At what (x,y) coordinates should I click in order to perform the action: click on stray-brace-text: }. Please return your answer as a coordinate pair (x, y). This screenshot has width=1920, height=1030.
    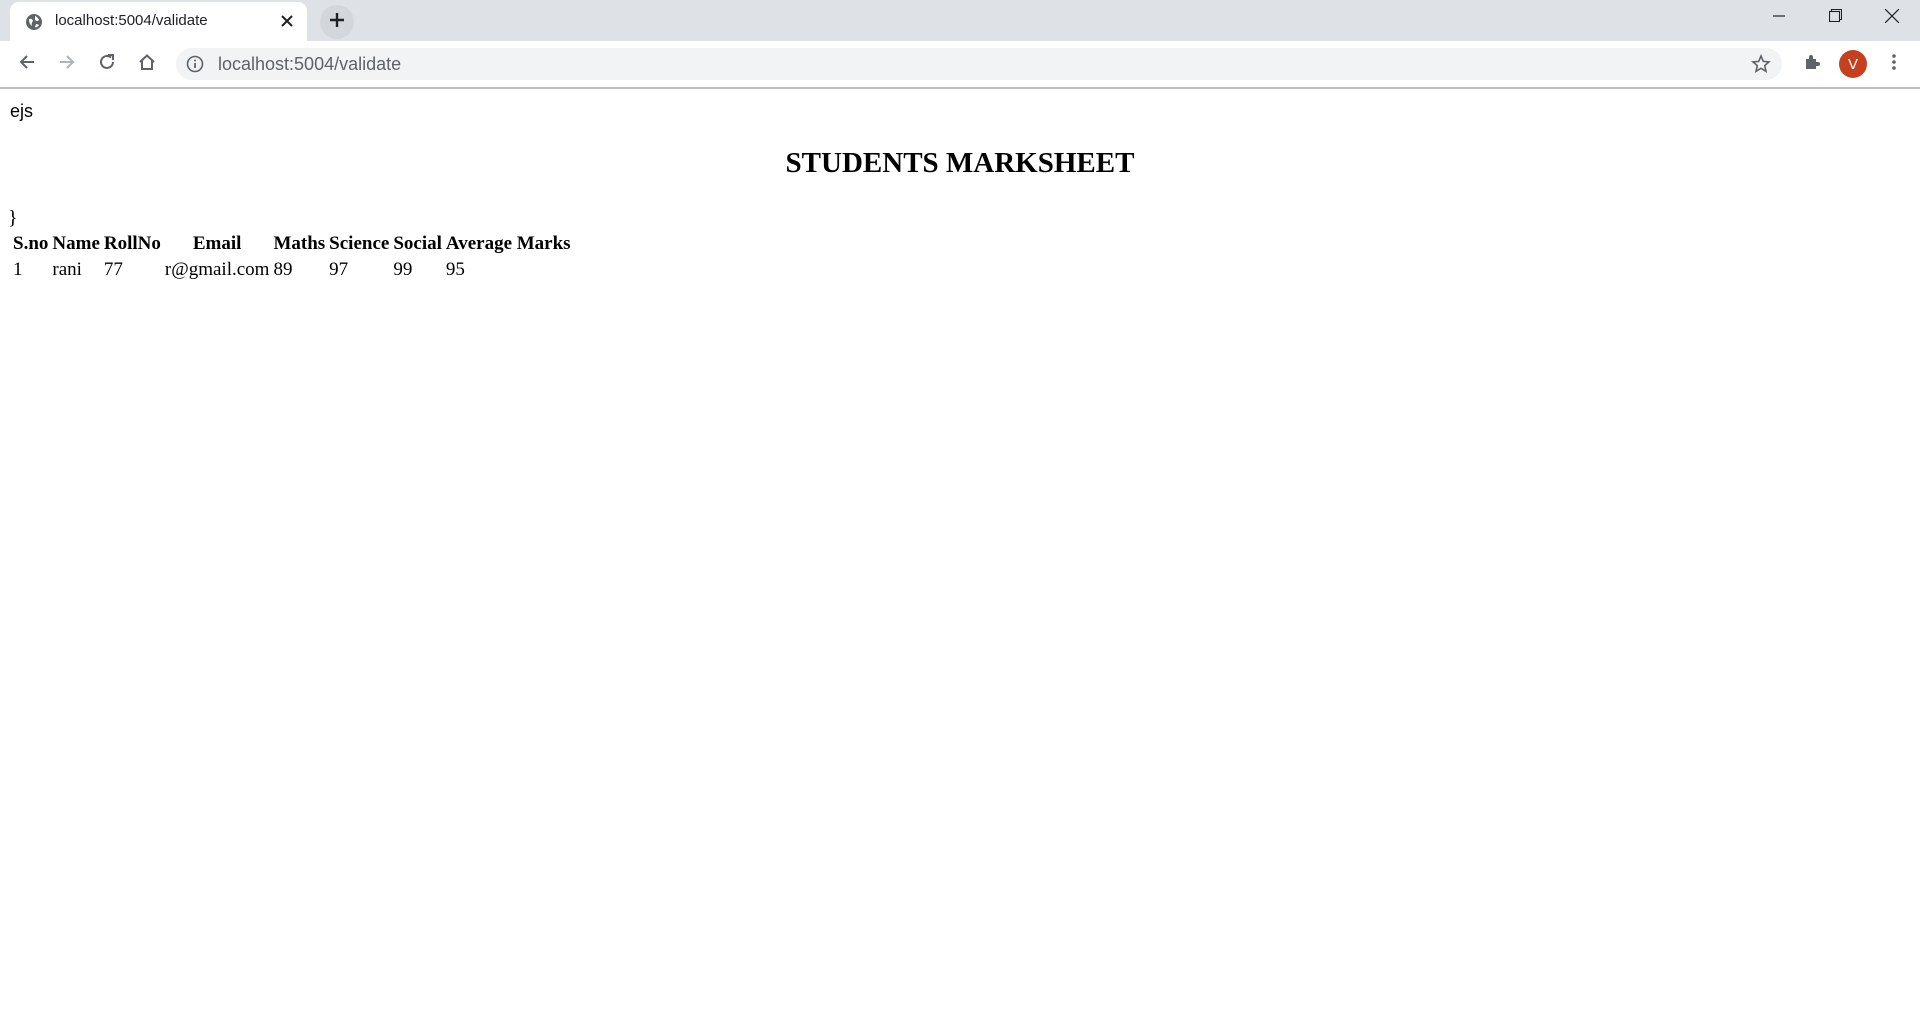
    Looking at the image, I should click on (13, 218).